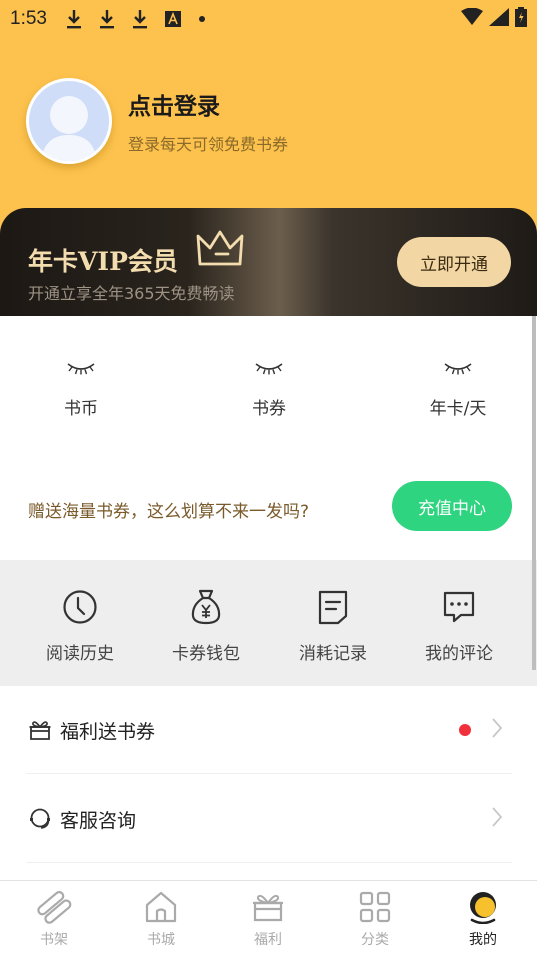  Describe the element at coordinates (375, 907) in the screenshot. I see `grid-icon` at that location.